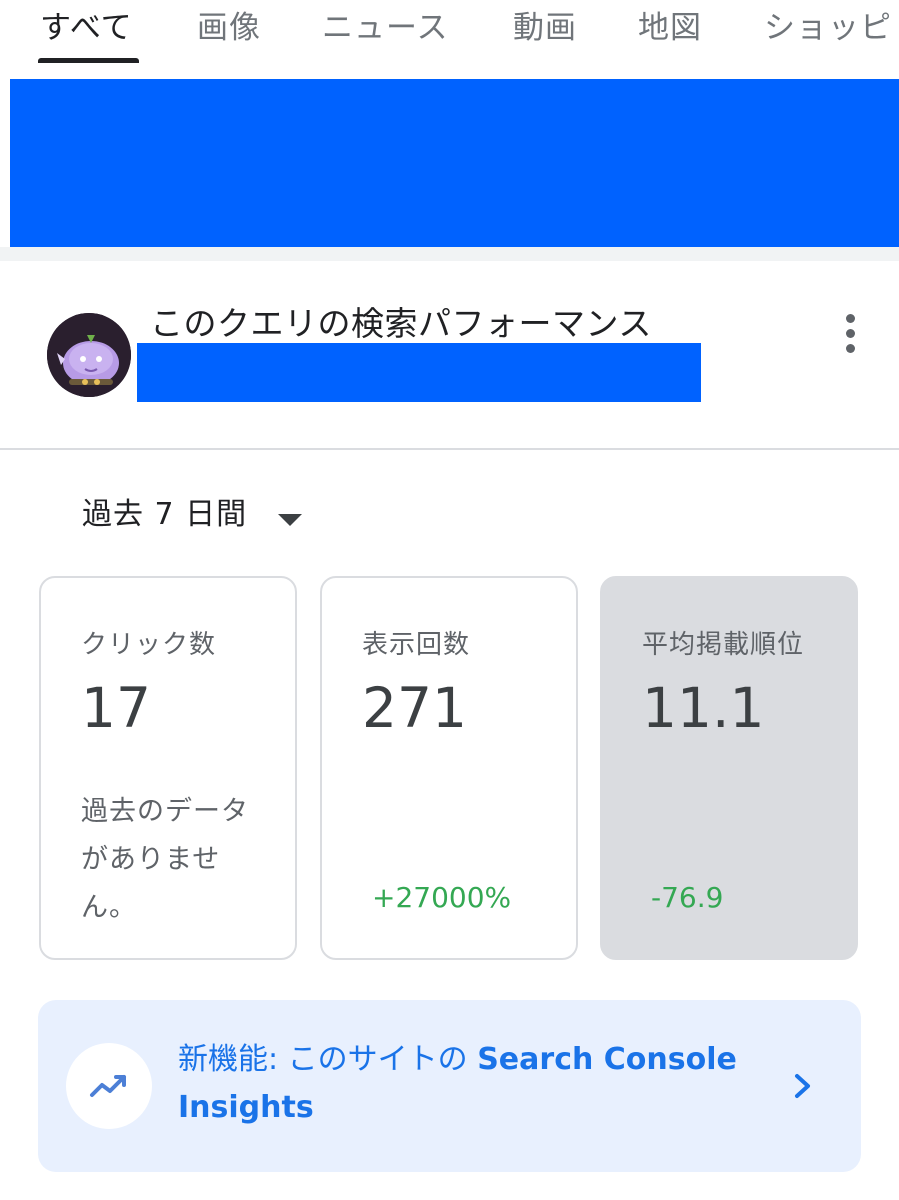 This screenshot has height=1200, width=899. I want to click on metric-card-avg-position: 平均掲載順位 11.1 -76.9, so click(729, 768).